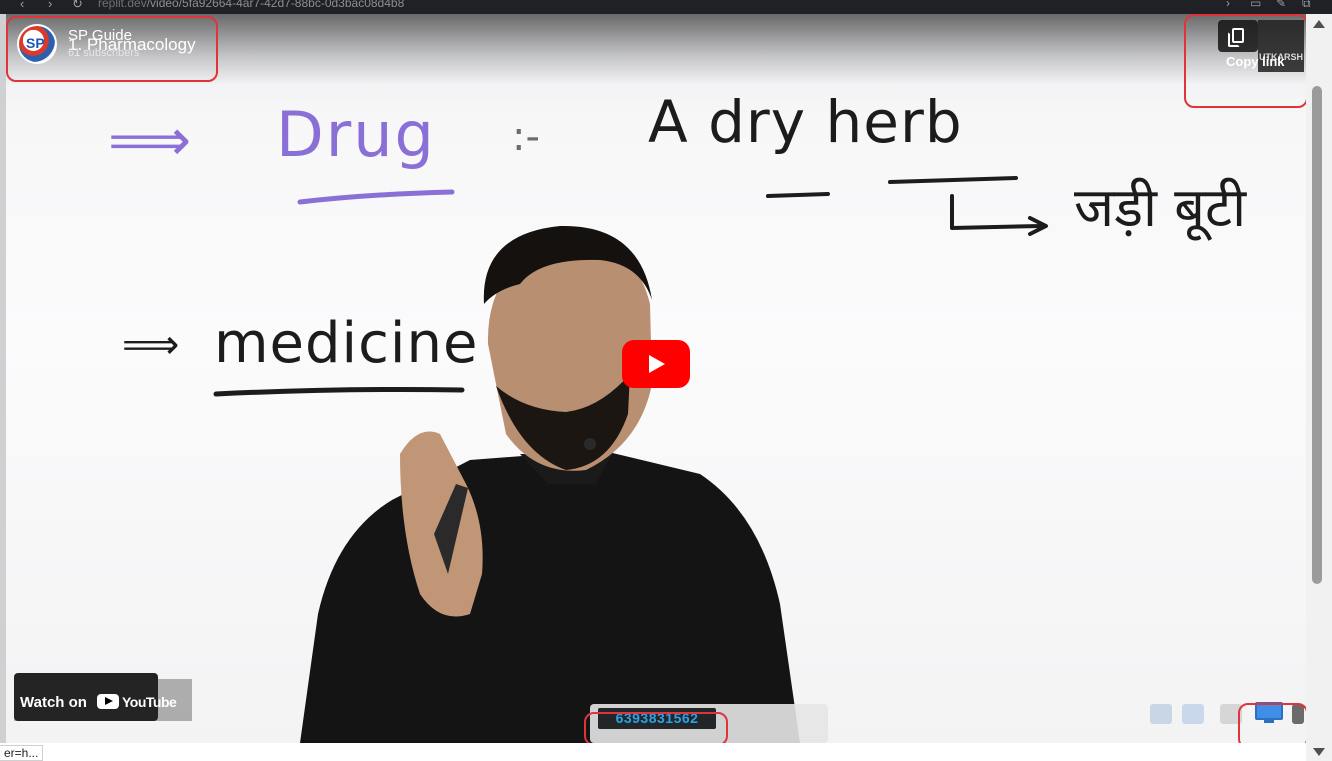 Image resolution: width=1332 pixels, height=761 pixels. What do you see at coordinates (1281, 5) in the screenshot?
I see `extensions-icon: ✎` at bounding box center [1281, 5].